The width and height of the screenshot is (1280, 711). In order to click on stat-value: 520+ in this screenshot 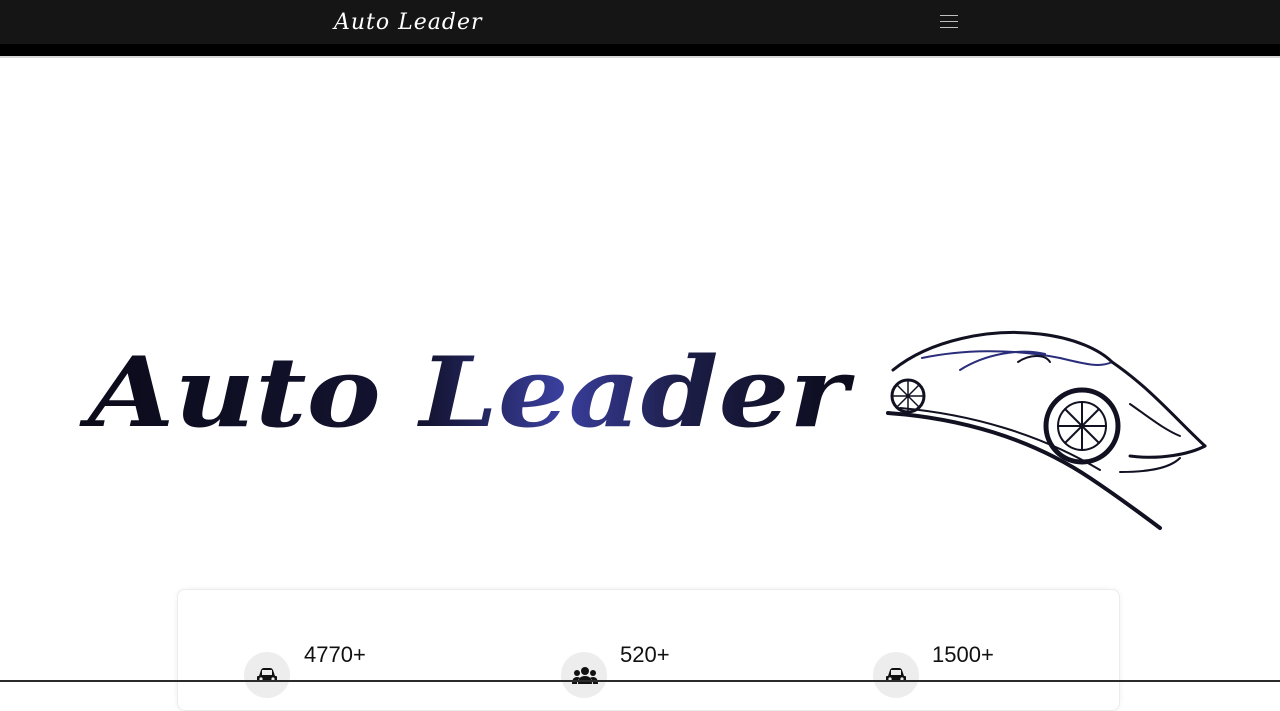, I will do `click(645, 654)`.